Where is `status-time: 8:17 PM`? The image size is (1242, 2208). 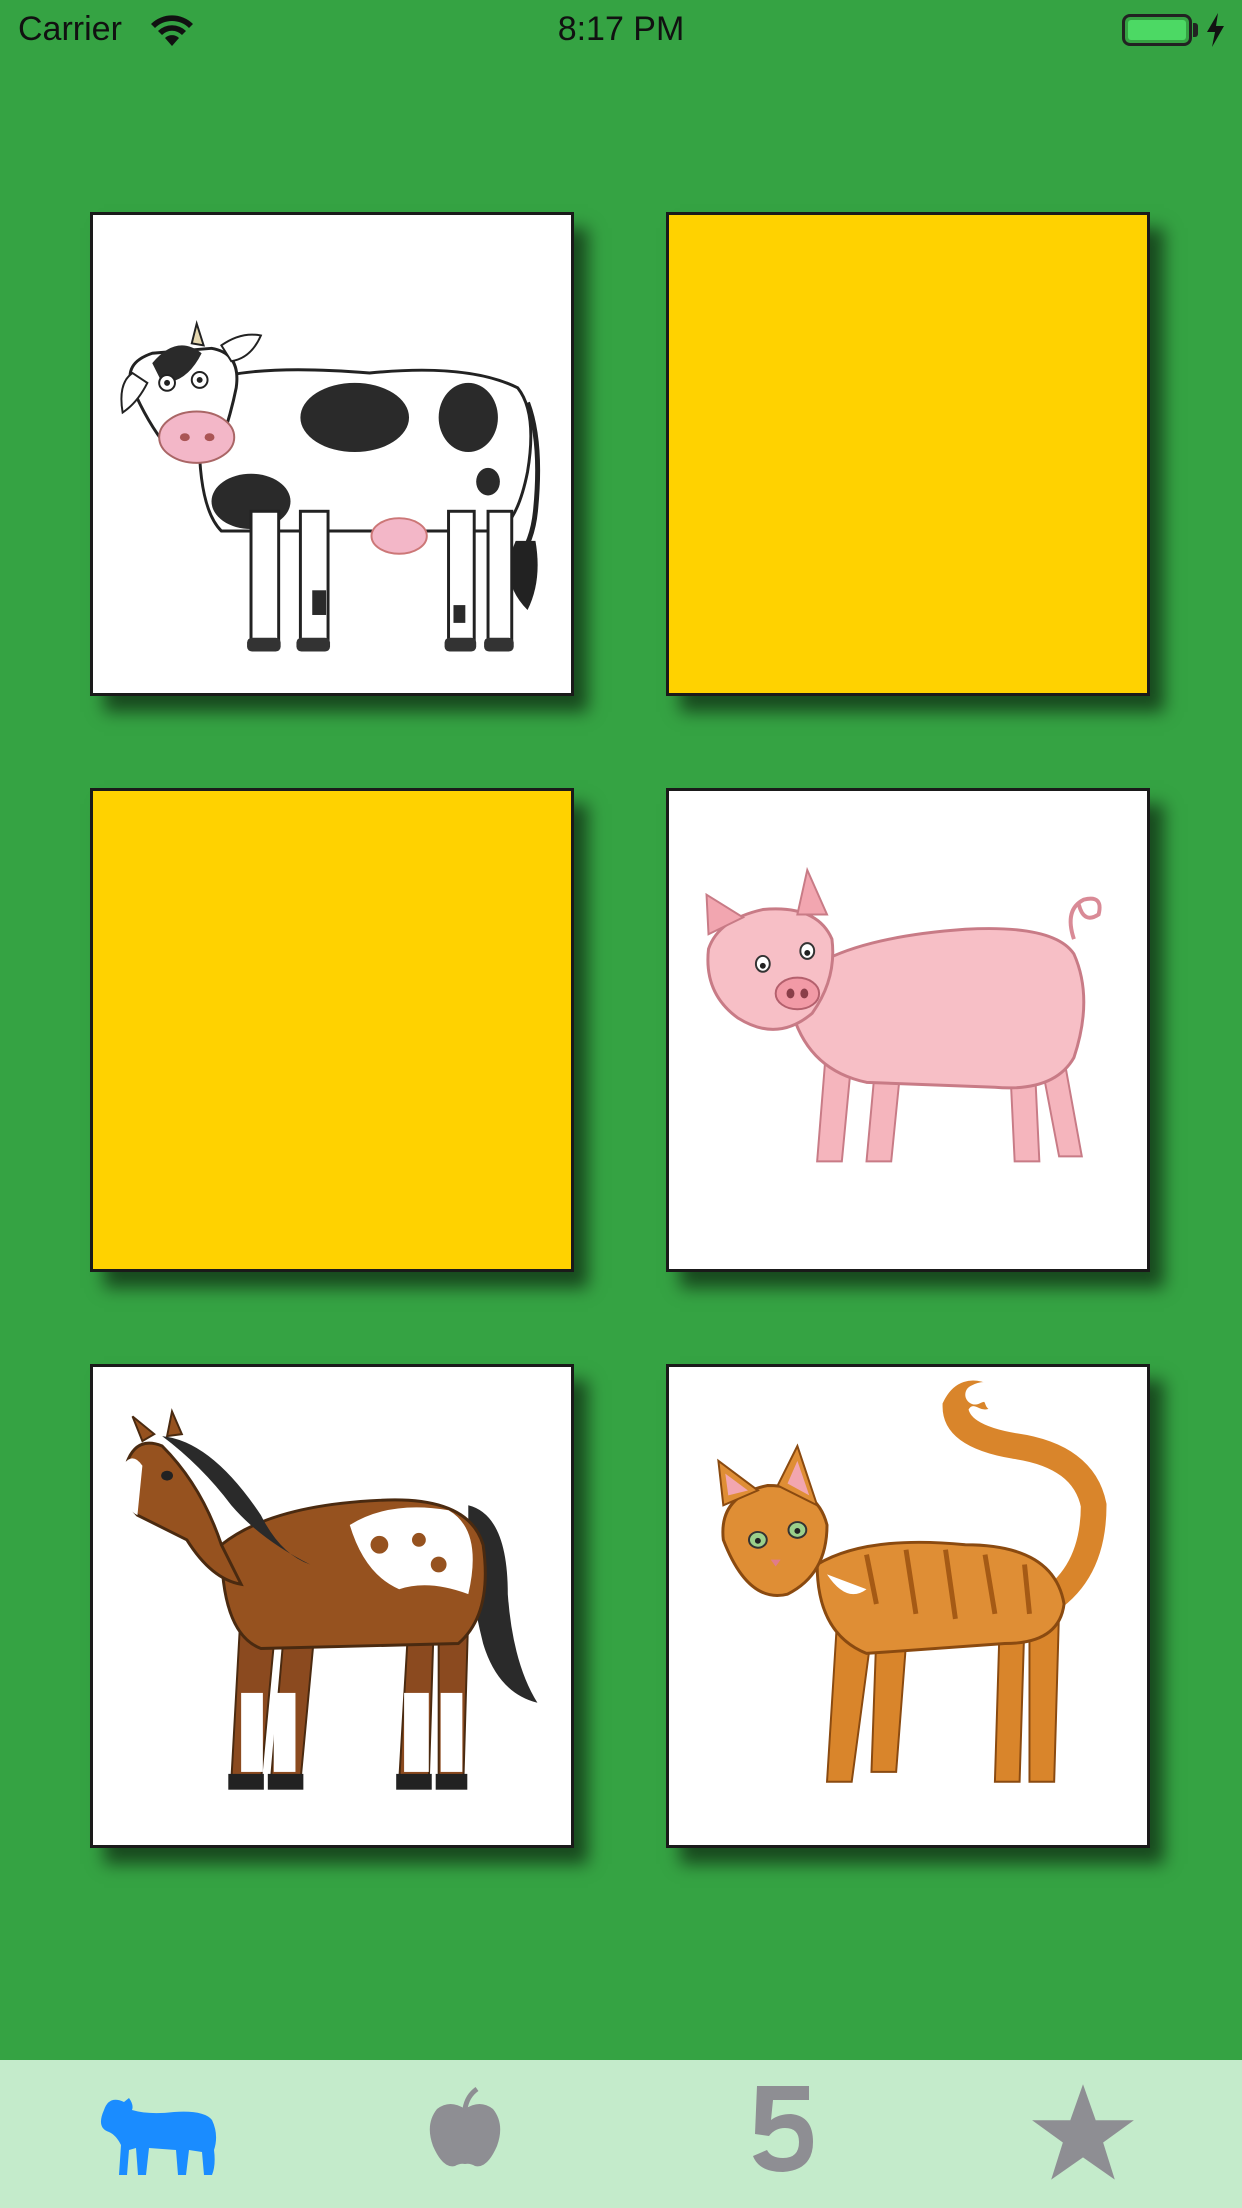 status-time: 8:17 PM is located at coordinates (621, 29).